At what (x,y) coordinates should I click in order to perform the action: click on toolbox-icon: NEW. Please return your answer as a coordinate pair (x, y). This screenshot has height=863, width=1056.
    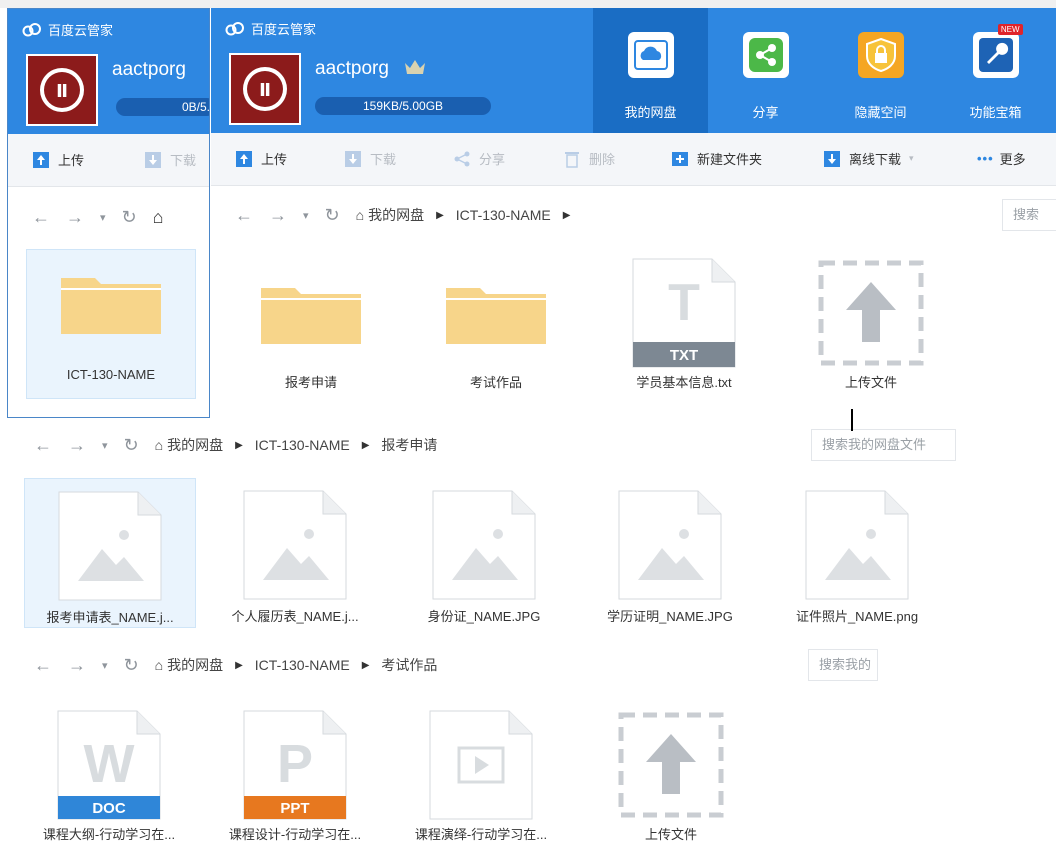
    Looking at the image, I should click on (997, 51).